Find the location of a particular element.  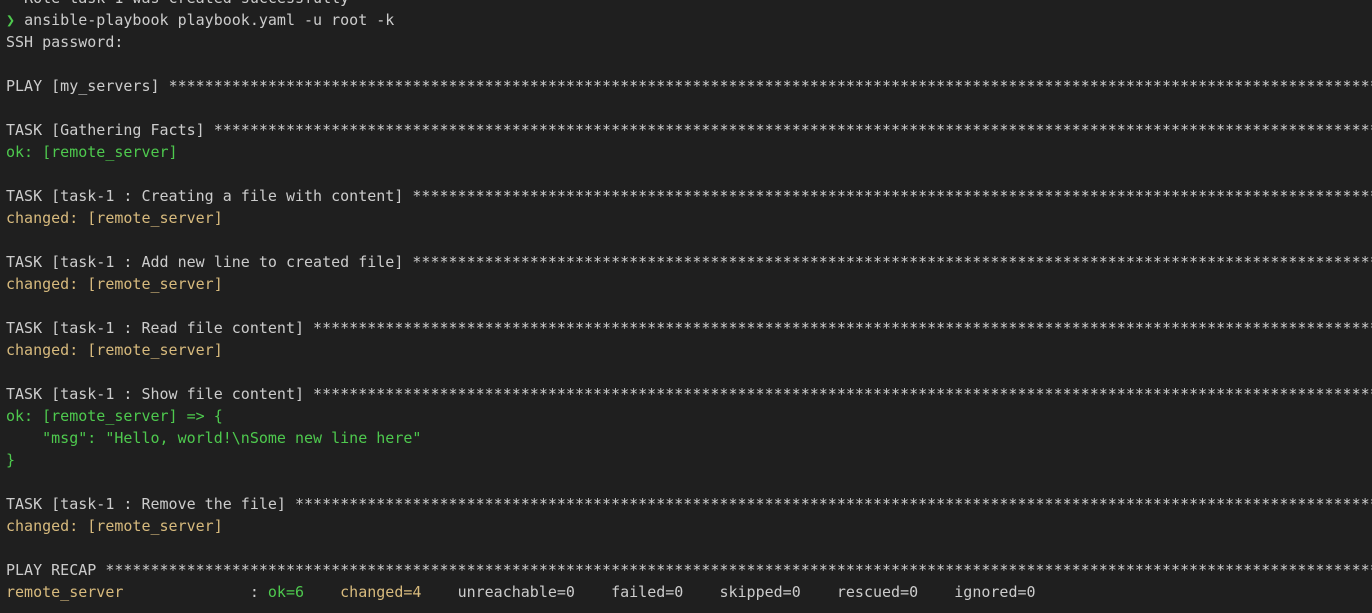

recap-rescued: rescued=0 is located at coordinates (877, 592).